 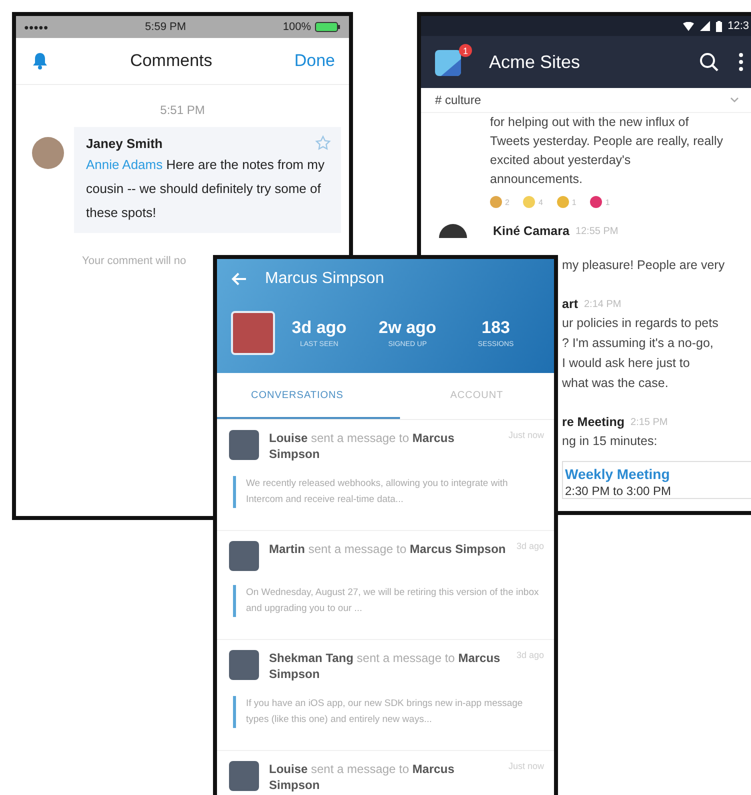 I want to click on stat-value: 2w ago, so click(x=407, y=328).